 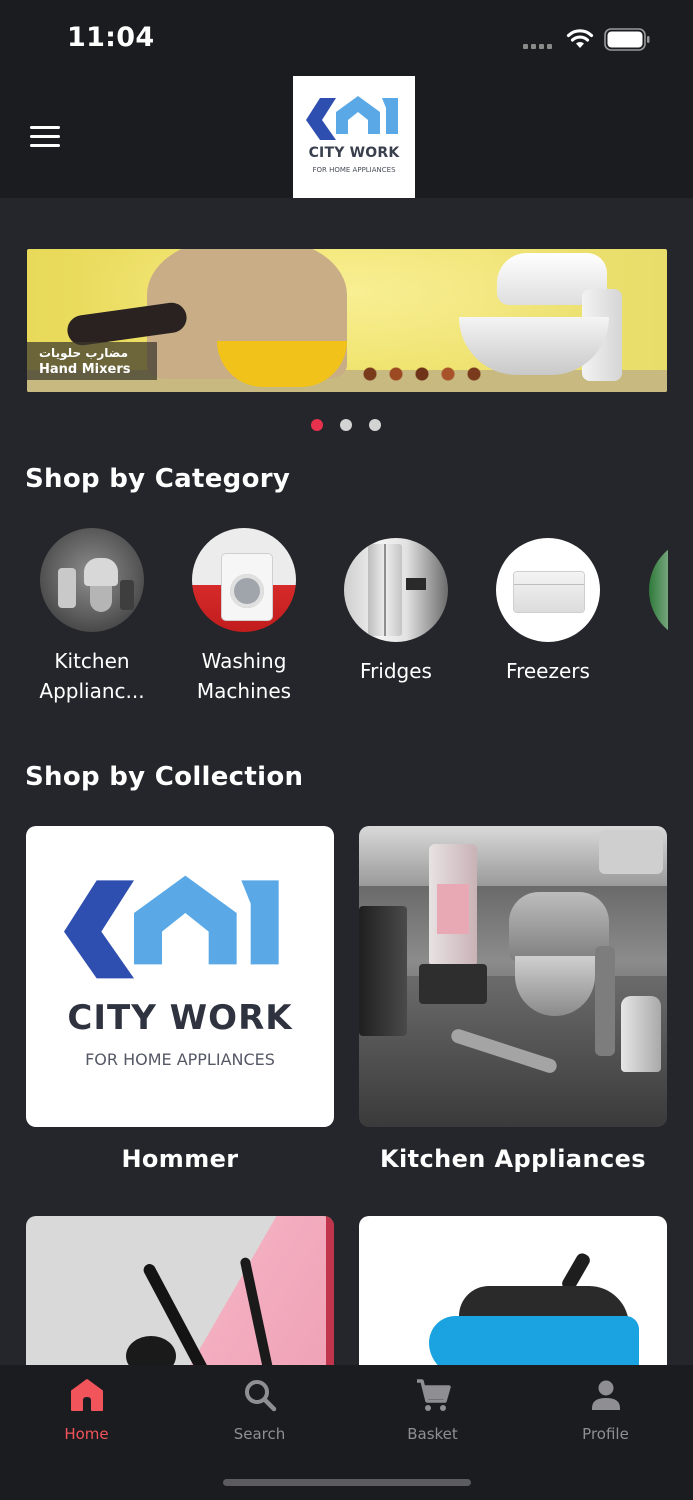 I want to click on city-work-logo: CITY WORK FOR HOME APPLIANCES, so click(x=354, y=137).